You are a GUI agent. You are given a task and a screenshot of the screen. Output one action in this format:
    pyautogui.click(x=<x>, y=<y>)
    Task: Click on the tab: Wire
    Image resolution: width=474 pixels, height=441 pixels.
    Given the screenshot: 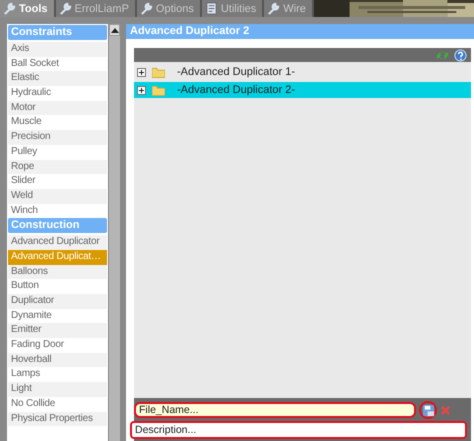 What is the action you would take?
    pyautogui.click(x=288, y=8)
    